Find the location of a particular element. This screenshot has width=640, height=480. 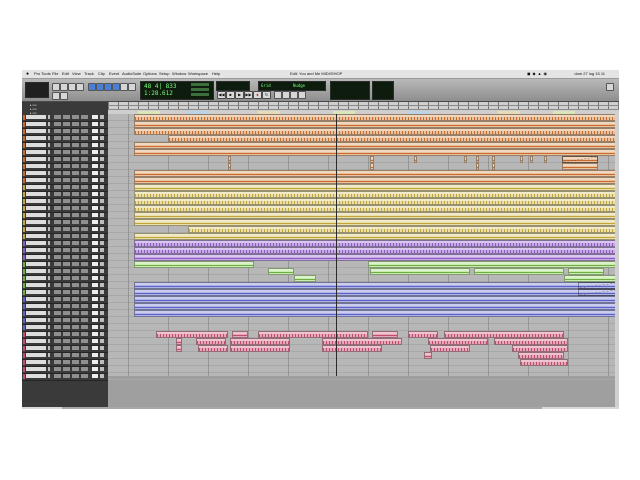

trim-tool-button is located at coordinates (100, 87).